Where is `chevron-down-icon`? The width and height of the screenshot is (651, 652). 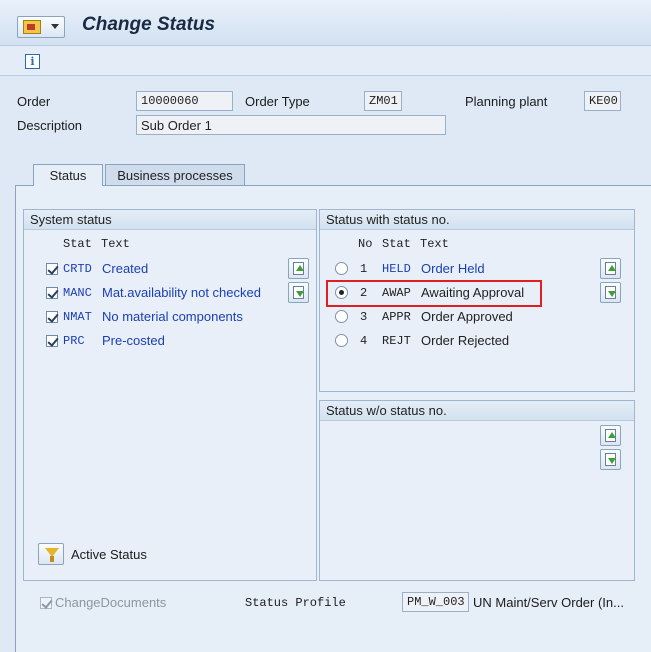 chevron-down-icon is located at coordinates (55, 26).